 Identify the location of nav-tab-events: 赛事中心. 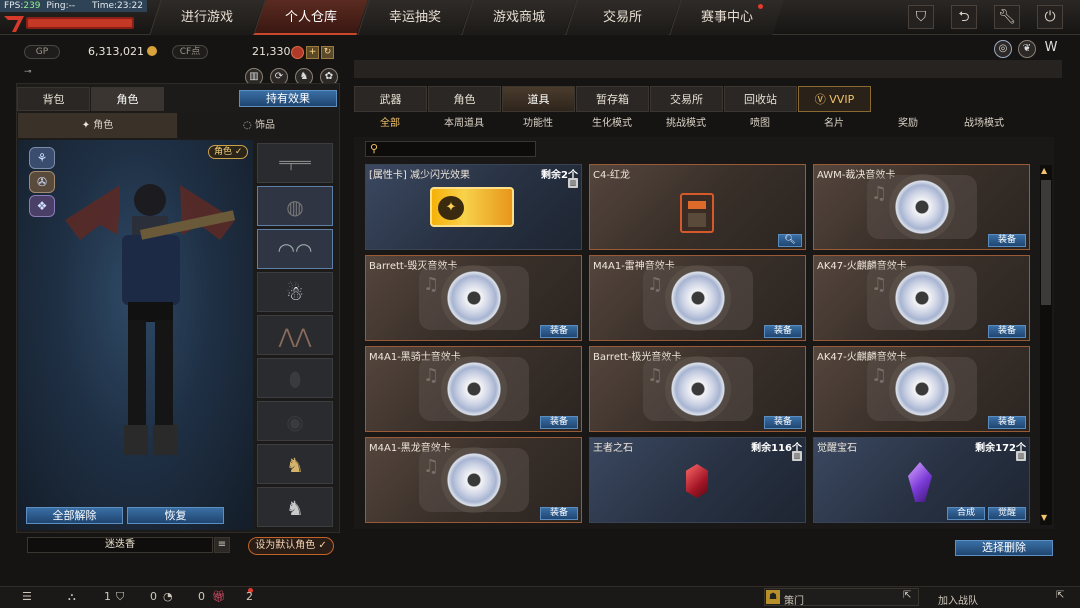
(726, 17).